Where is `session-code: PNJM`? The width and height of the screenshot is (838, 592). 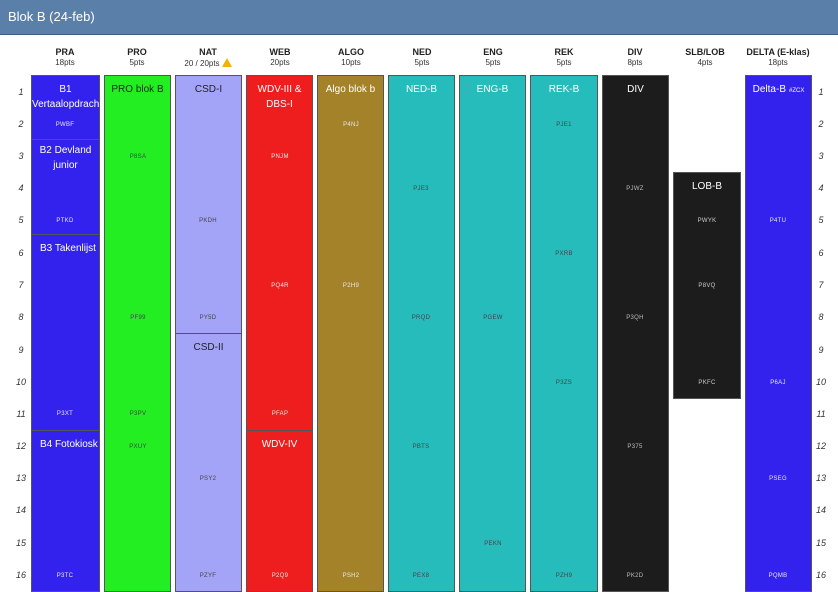
session-code: PNJM is located at coordinates (280, 157).